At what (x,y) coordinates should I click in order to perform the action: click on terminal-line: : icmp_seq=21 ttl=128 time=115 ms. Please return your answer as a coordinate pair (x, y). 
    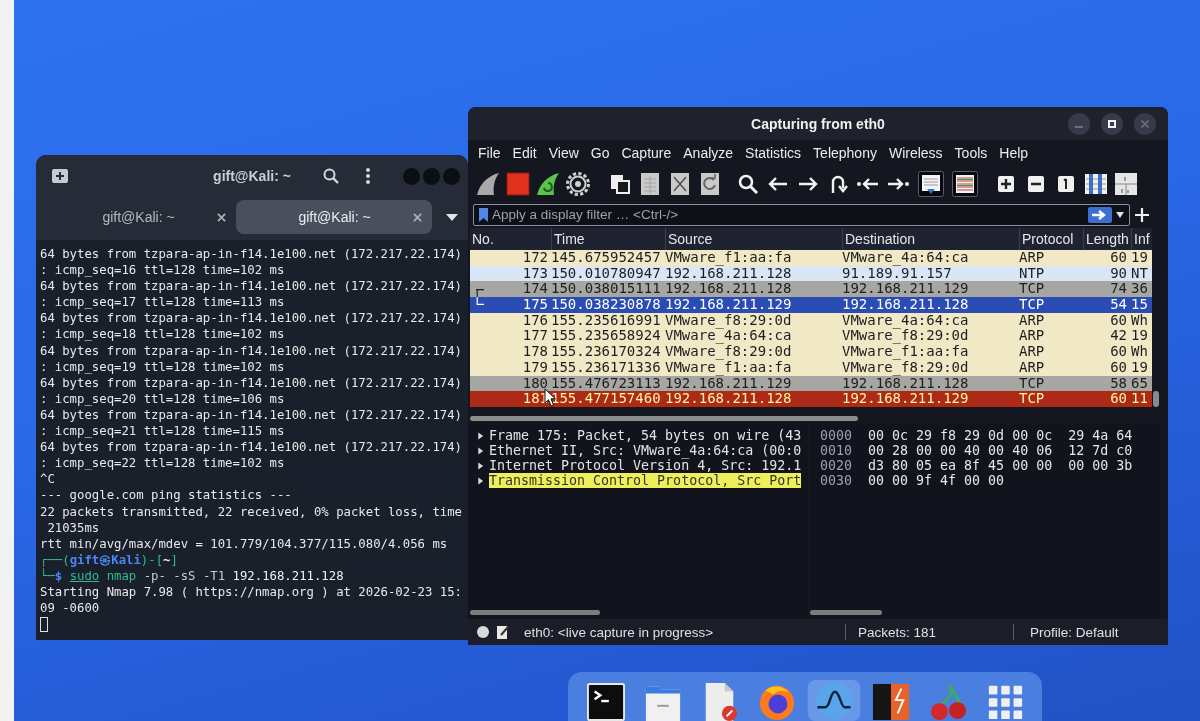
    Looking at the image, I should click on (162, 431).